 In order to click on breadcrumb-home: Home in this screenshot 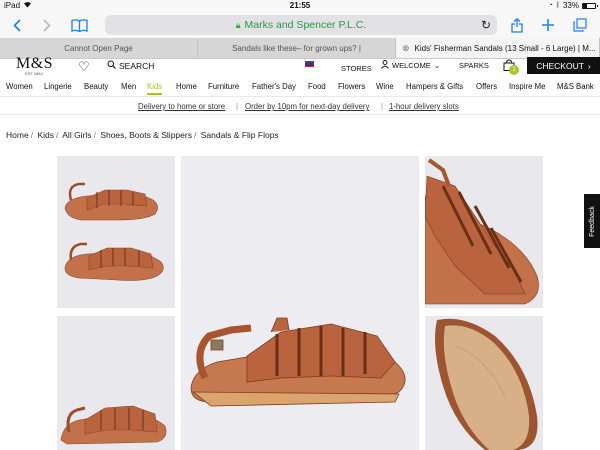, I will do `click(17, 135)`.